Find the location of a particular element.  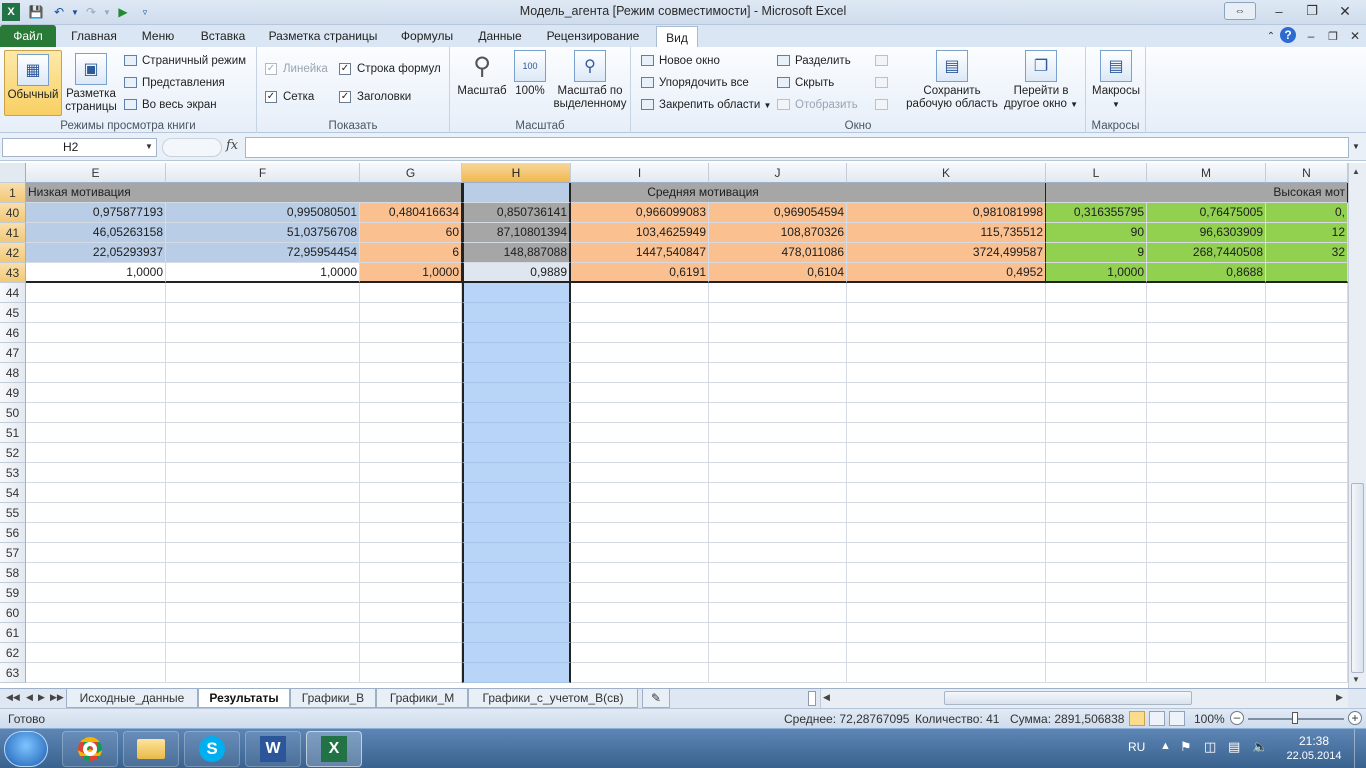

cell-l-40: 0,316355795 is located at coordinates (1096, 213).